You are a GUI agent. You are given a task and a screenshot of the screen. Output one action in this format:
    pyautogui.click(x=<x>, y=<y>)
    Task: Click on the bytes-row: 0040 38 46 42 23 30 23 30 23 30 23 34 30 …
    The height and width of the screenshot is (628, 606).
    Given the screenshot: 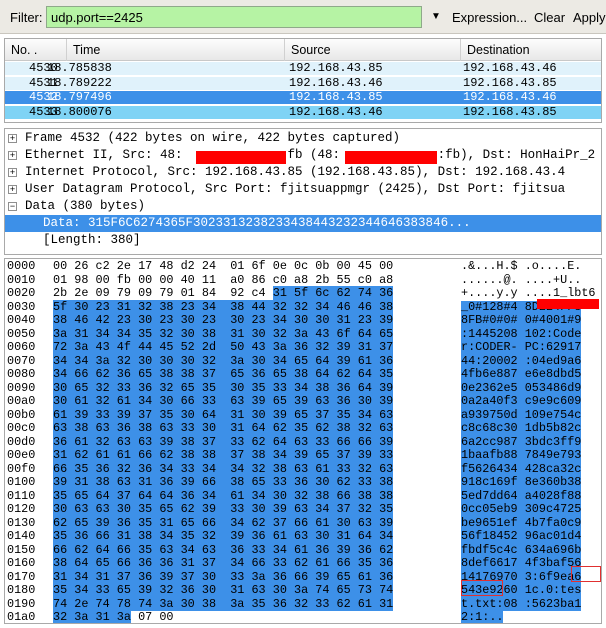 What is the action you would take?
    pyautogui.click(x=303, y=320)
    